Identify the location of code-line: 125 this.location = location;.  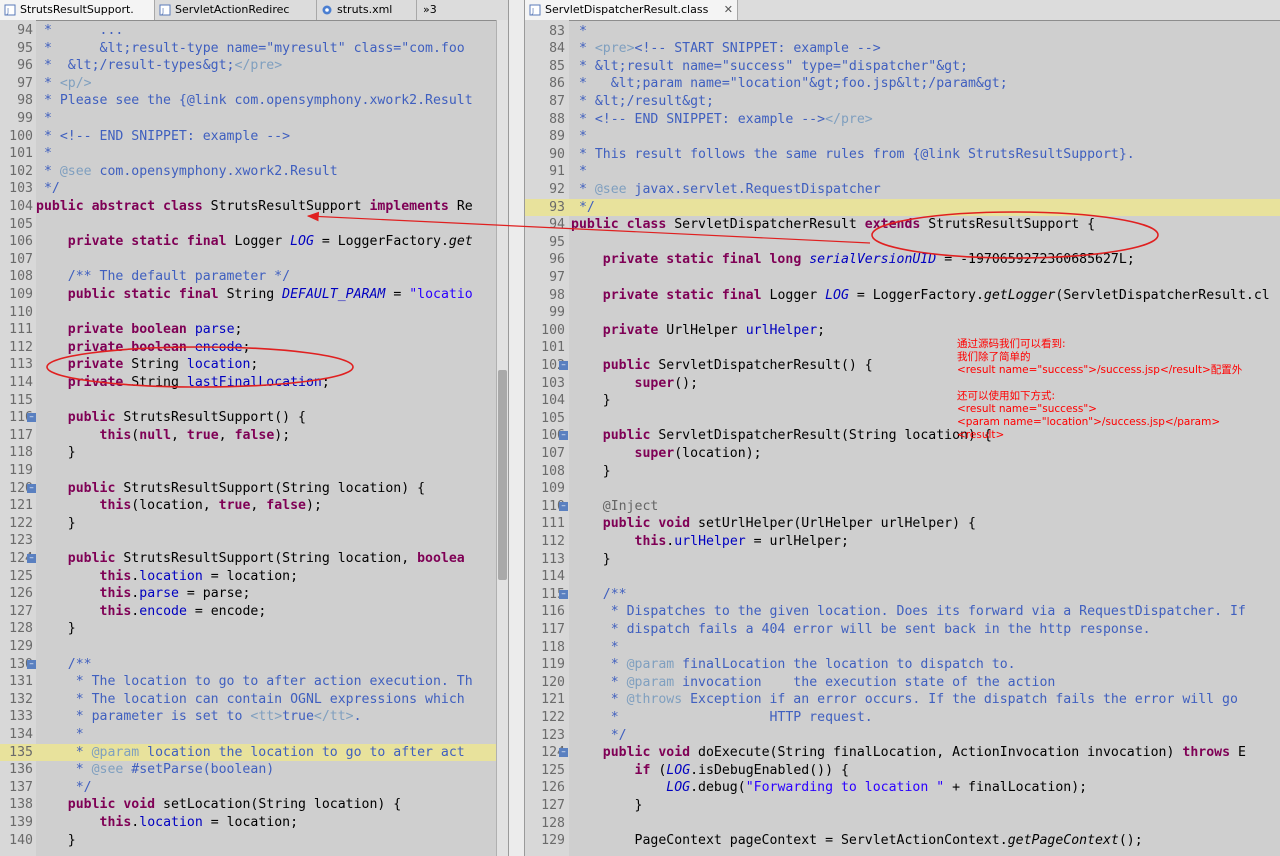
(248, 577).